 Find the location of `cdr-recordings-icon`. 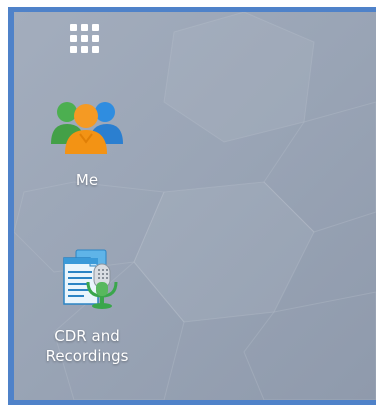

cdr-recordings-icon is located at coordinates (90, 279).